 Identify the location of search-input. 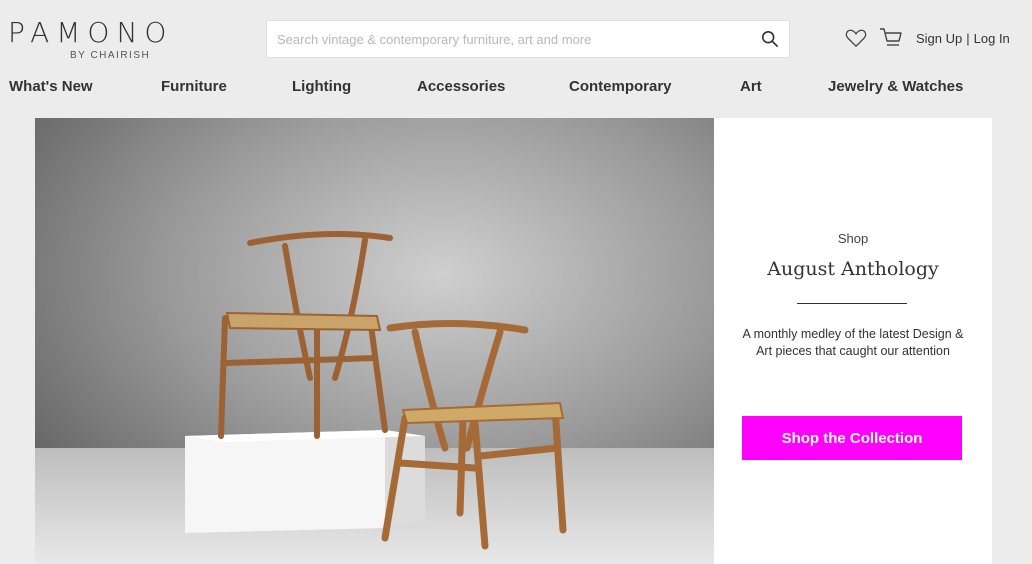
(502, 39).